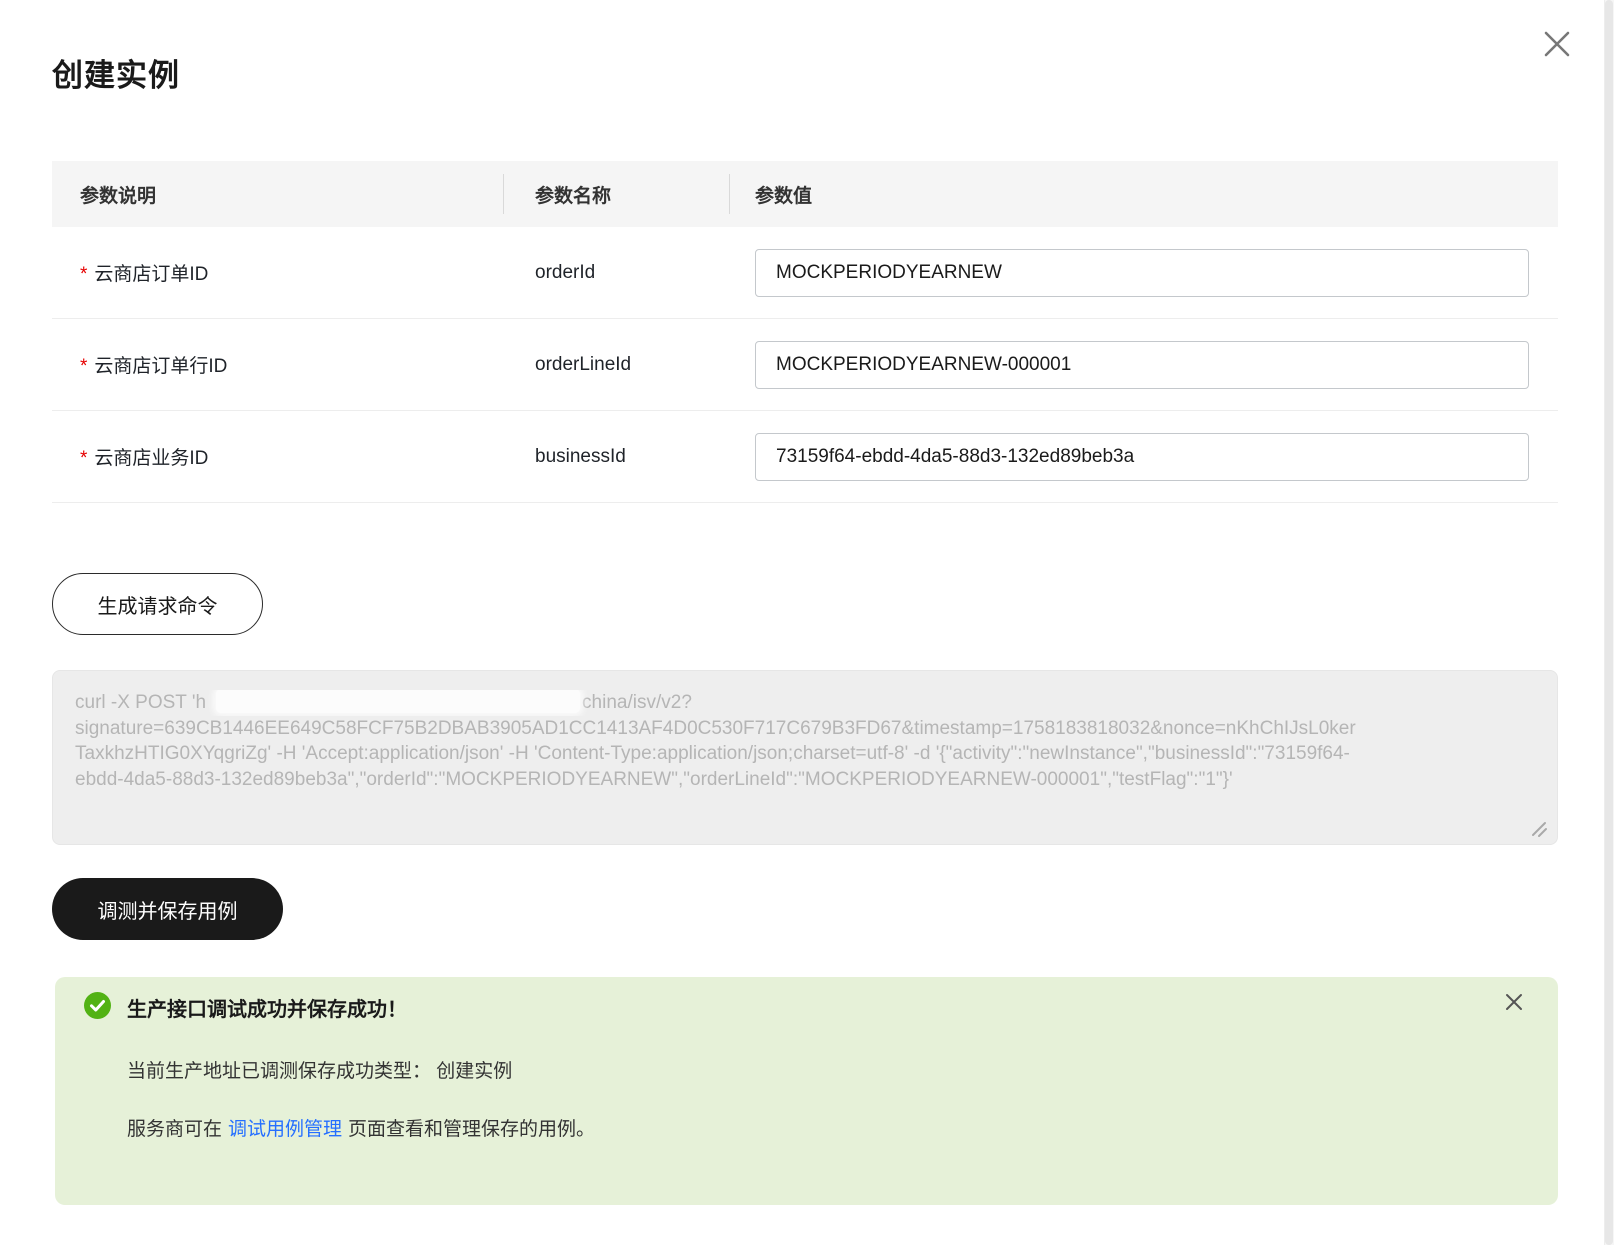 The image size is (1614, 1245). Describe the element at coordinates (583, 364) in the screenshot. I see `param-name-label: orderLineId` at that location.